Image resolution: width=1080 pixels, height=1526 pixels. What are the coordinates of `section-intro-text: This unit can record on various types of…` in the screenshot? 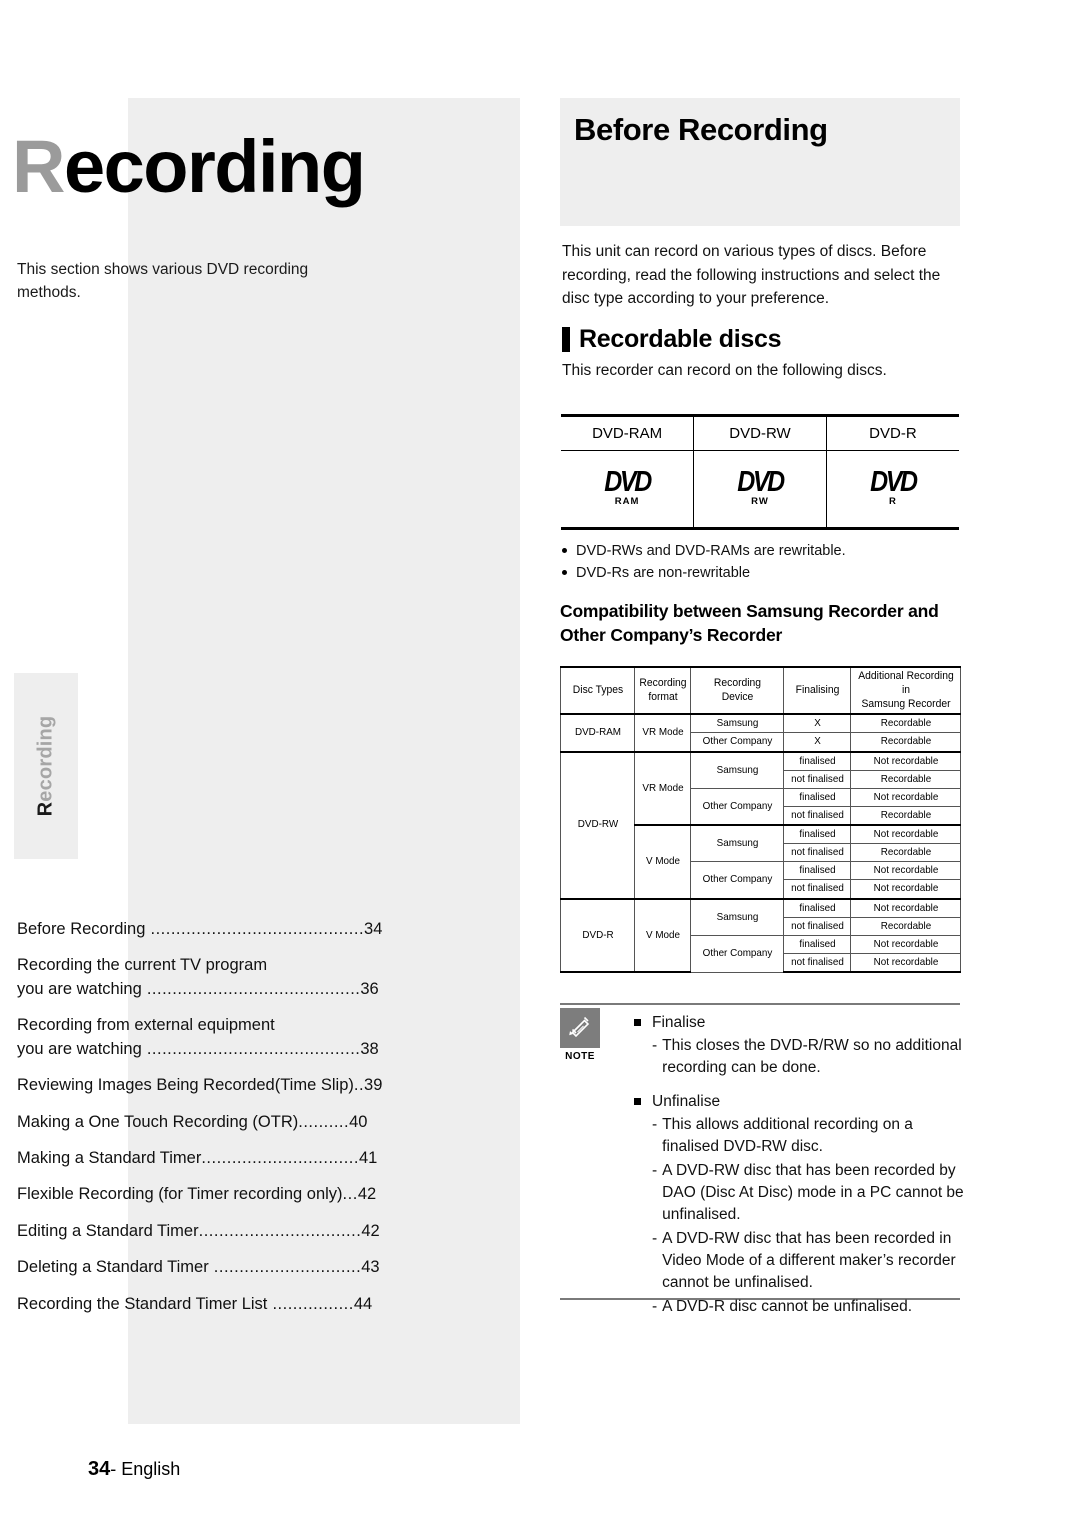 It's located at (751, 275).